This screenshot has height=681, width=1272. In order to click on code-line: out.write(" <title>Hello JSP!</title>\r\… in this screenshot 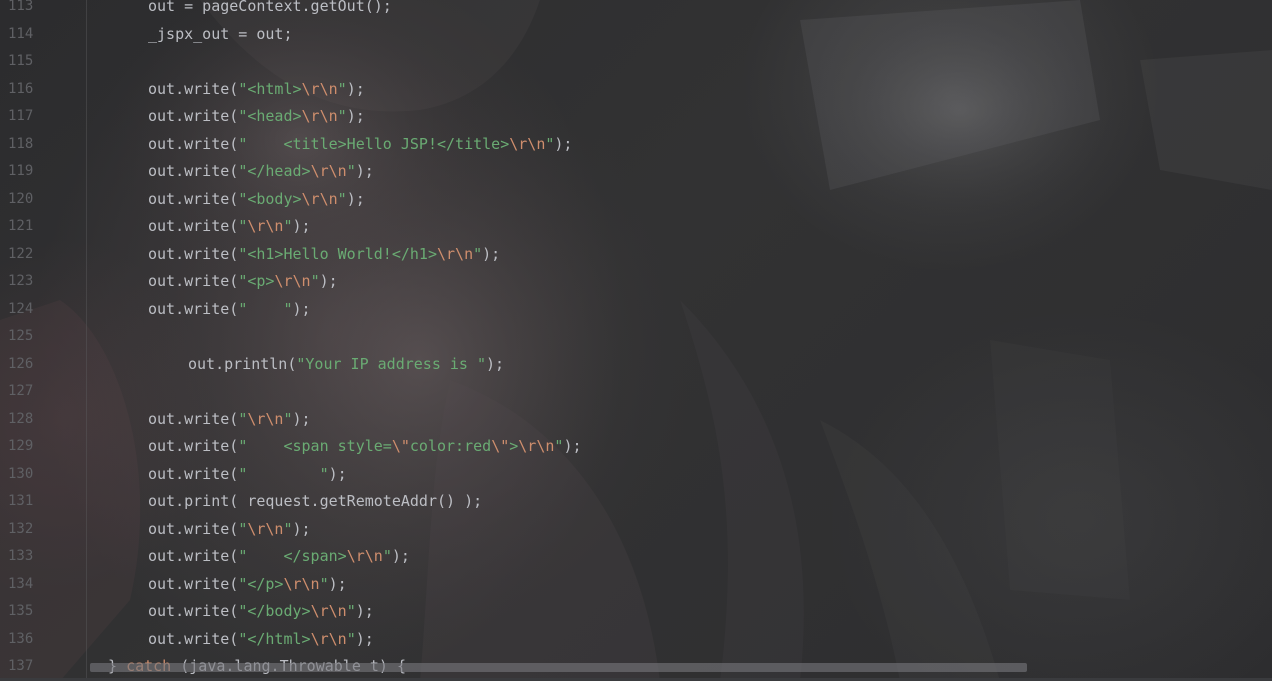, I will do `click(360, 144)`.